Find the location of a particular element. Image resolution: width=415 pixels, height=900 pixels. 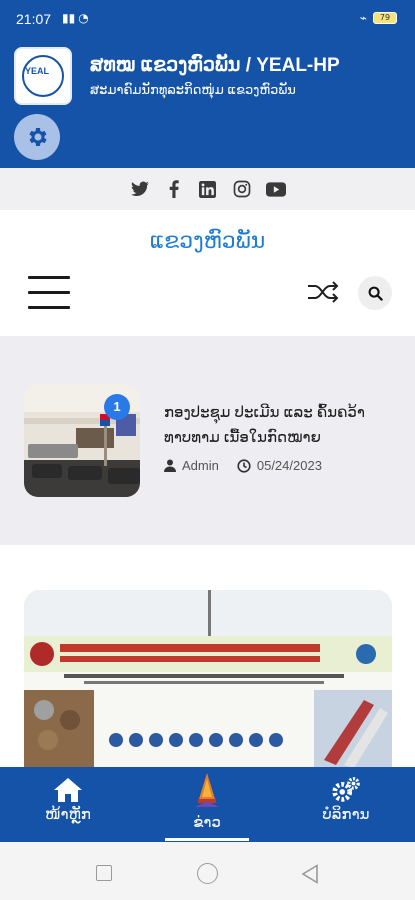

logo-ring is located at coordinates (43, 76).